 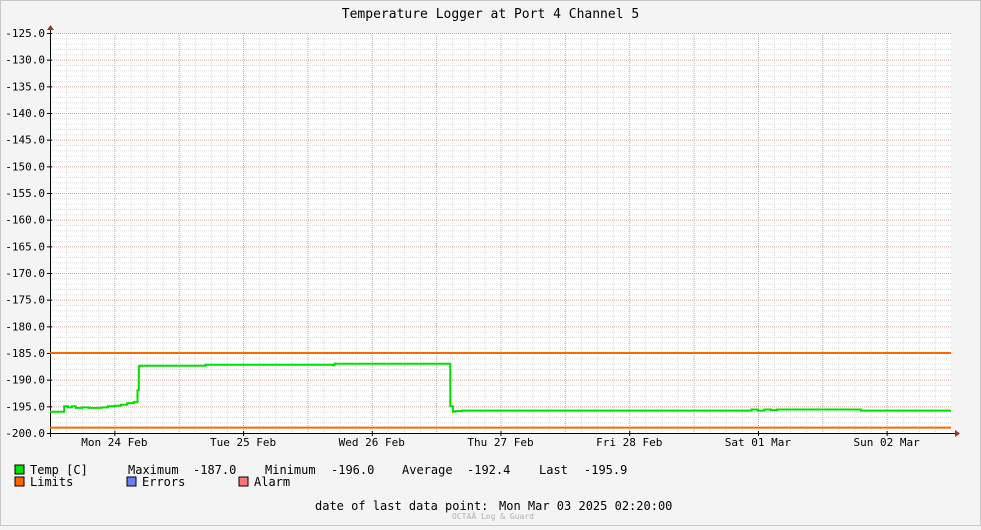 What do you see at coordinates (372, 442) in the screenshot?
I see `x-tick-label: Wed 26 Feb` at bounding box center [372, 442].